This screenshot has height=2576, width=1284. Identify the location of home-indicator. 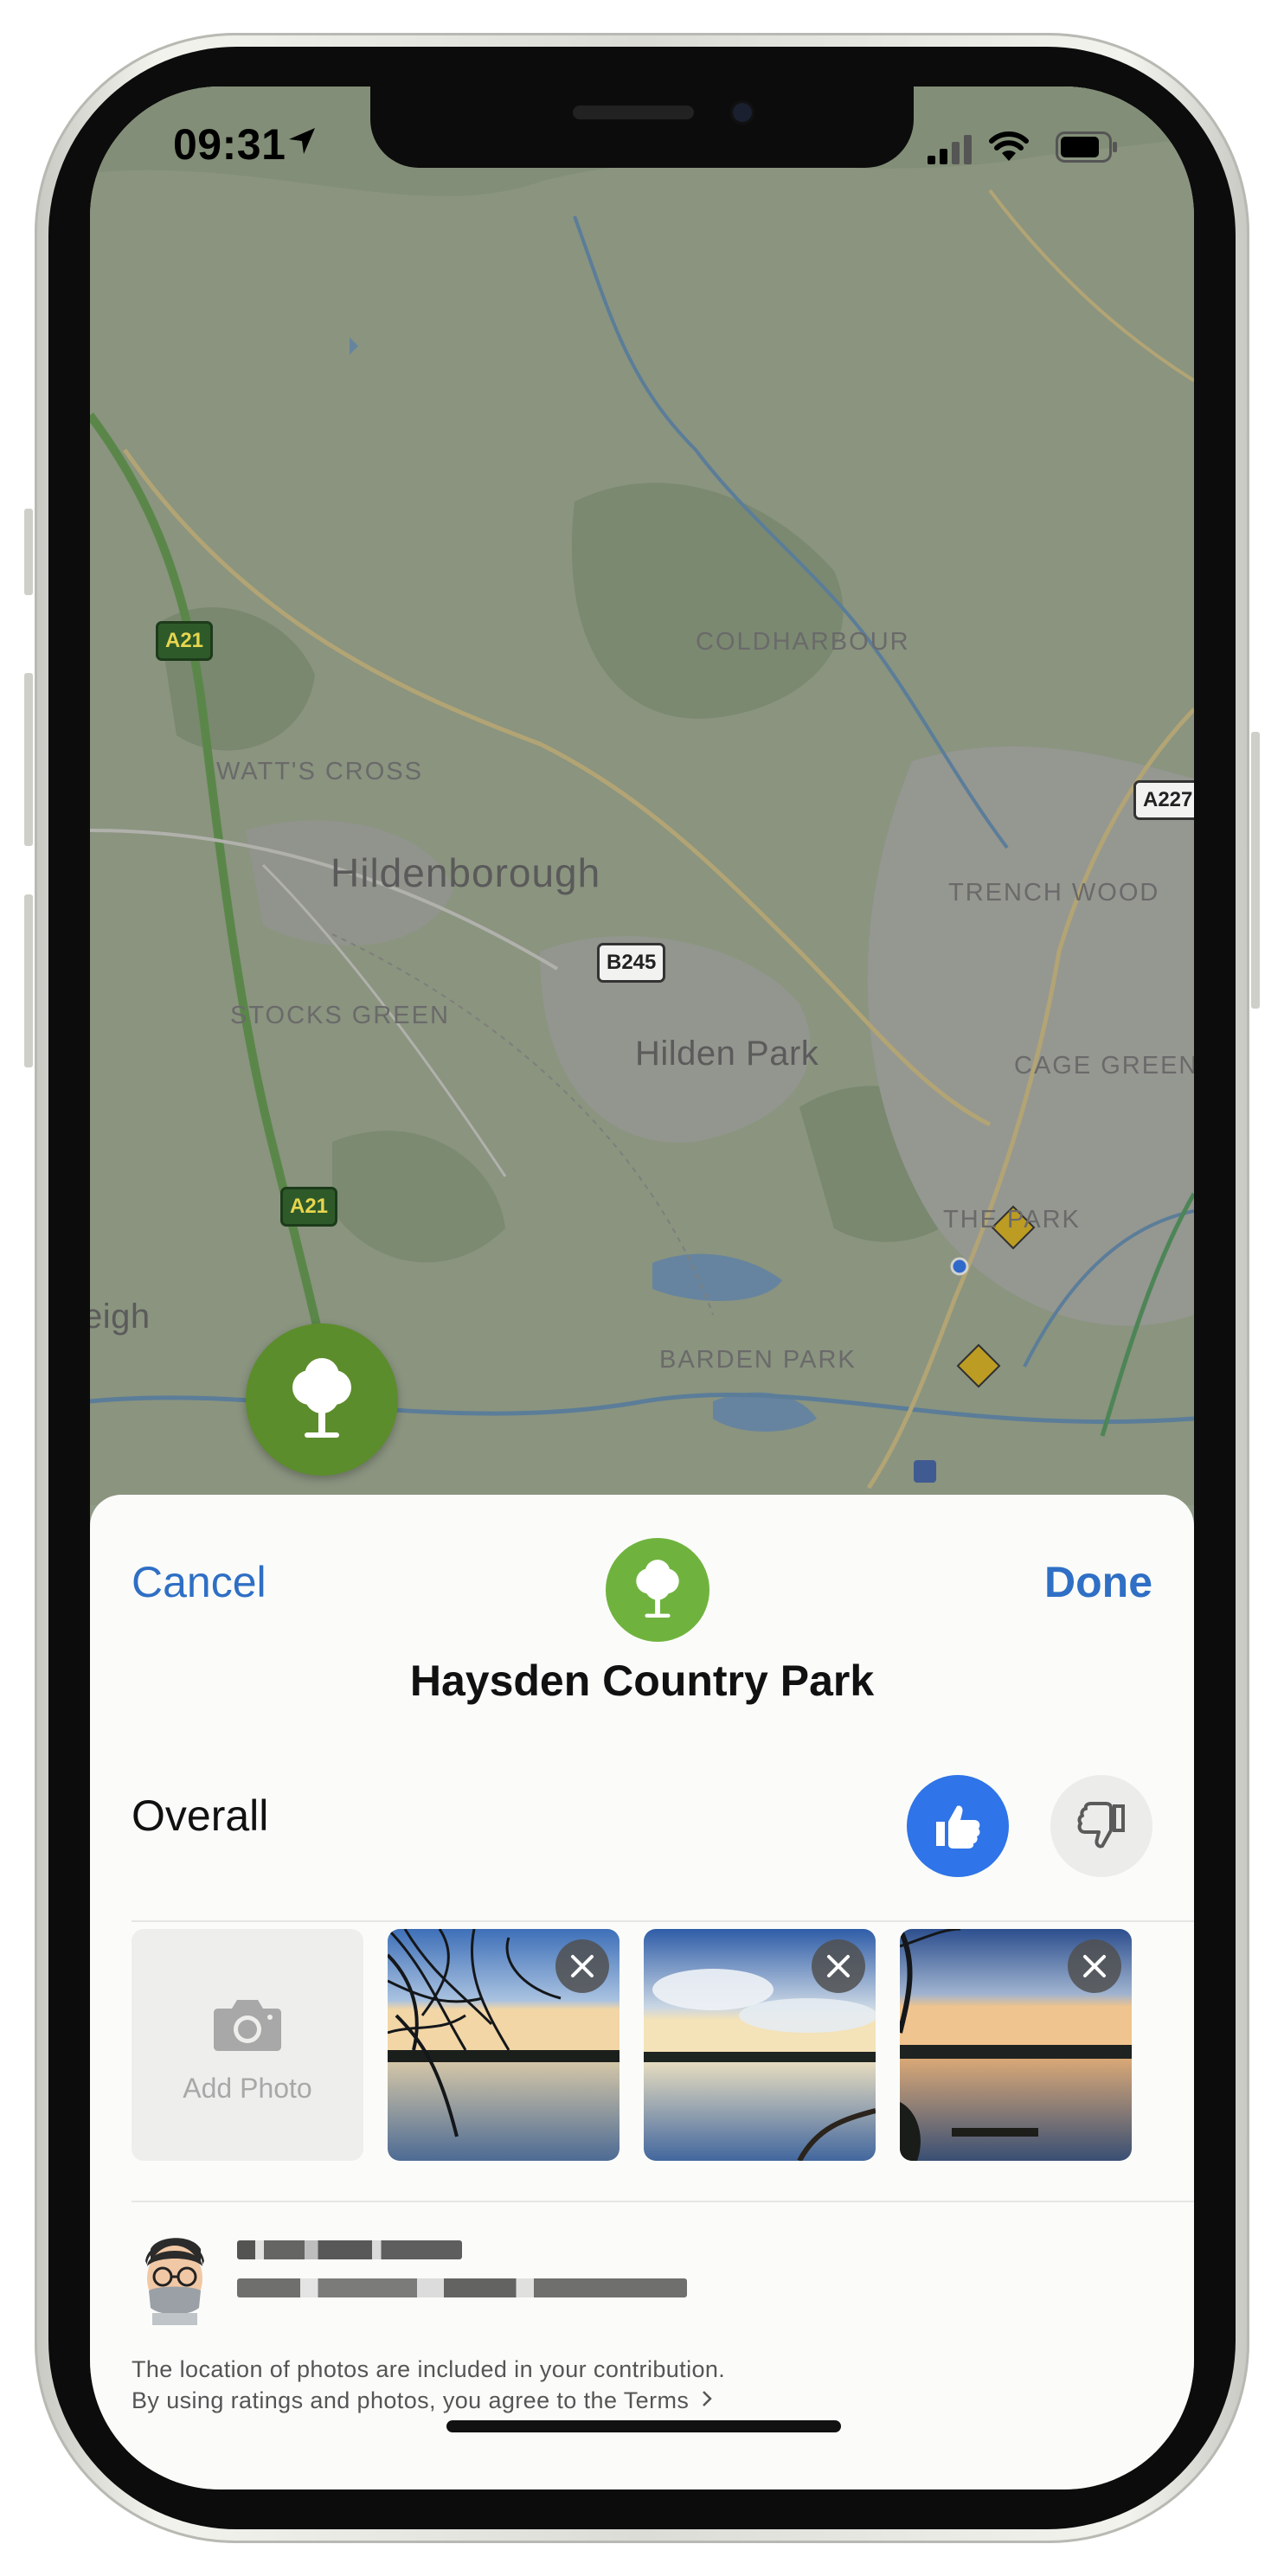
(643, 2426).